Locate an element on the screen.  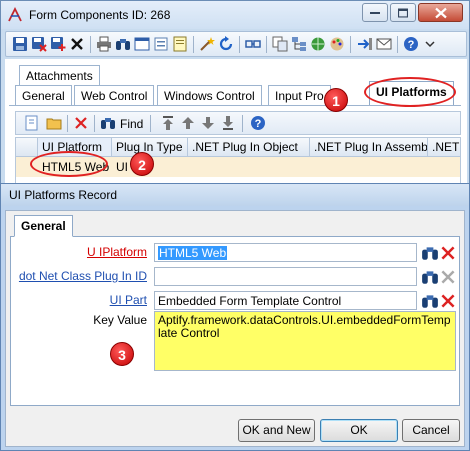
dotnet-class-find-icon is located at coordinates (430, 277).